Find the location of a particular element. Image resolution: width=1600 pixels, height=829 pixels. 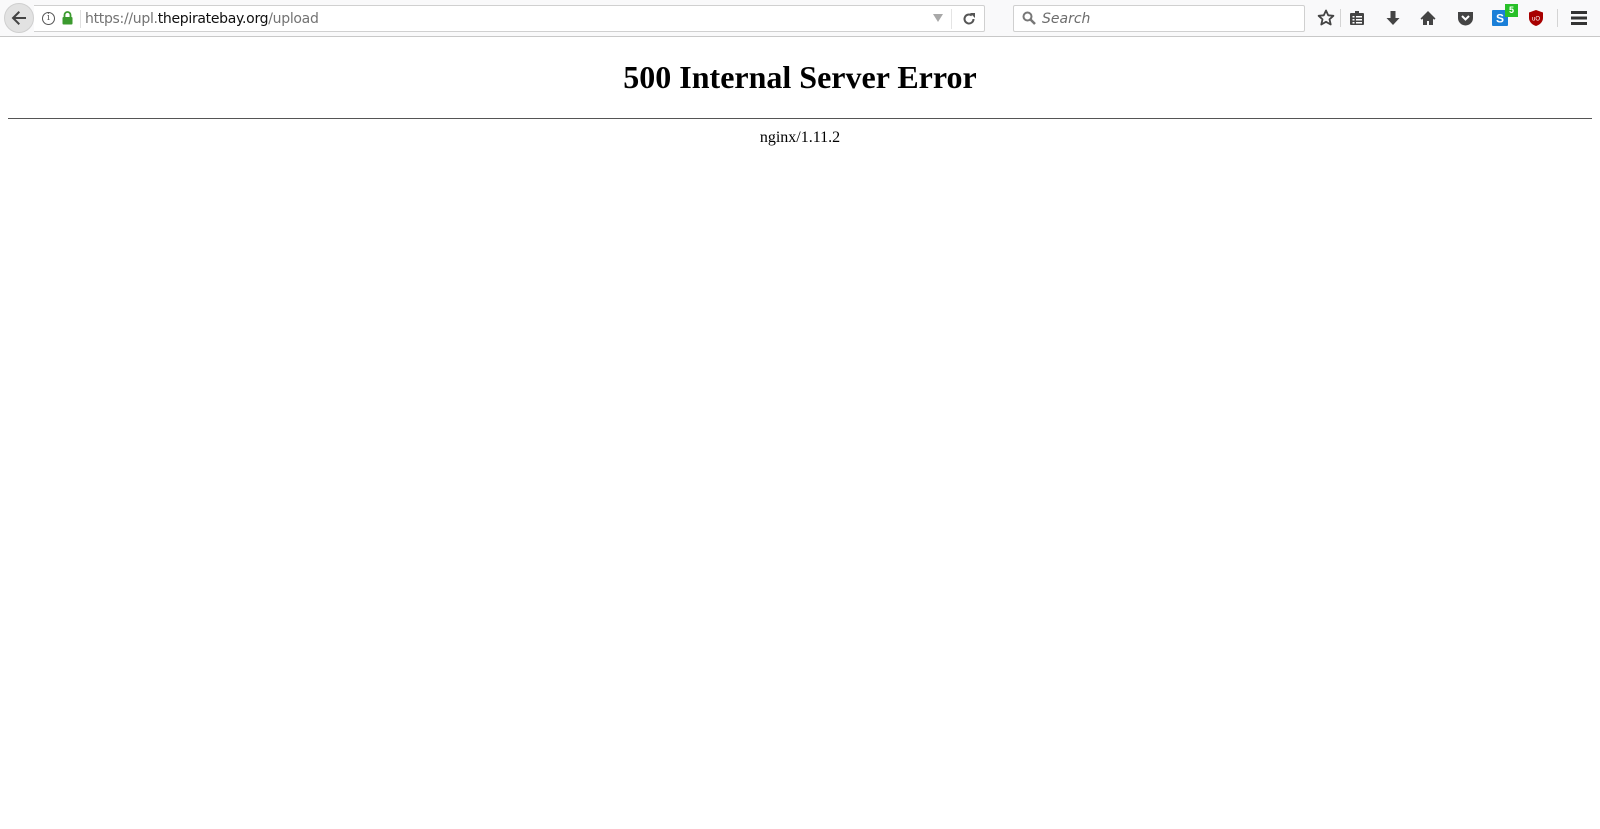

bookmark-star-button is located at coordinates (1326, 18).